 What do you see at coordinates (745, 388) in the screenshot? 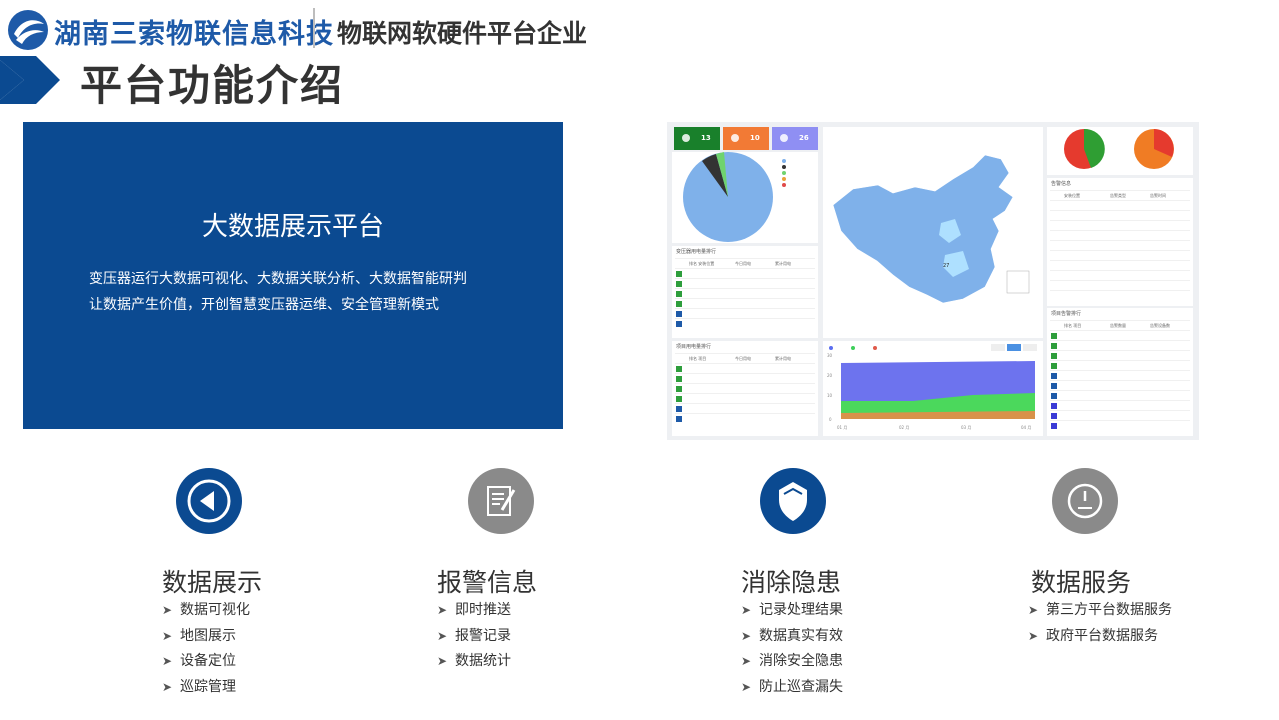
I see `project-ranking-table: 项目用电量排行 排名 项目 今日用电 累计用电` at bounding box center [745, 388].